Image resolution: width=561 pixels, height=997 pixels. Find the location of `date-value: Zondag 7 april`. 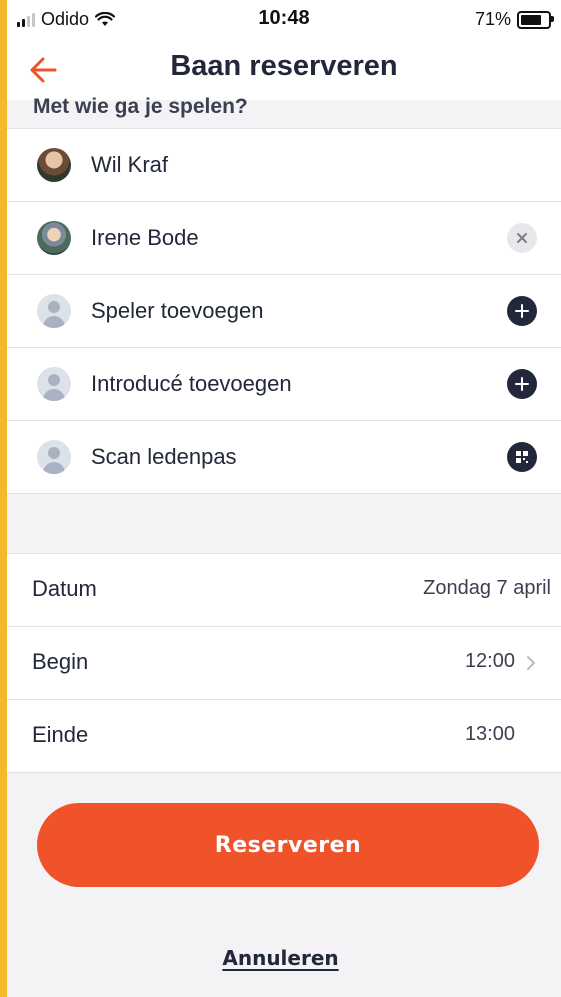

date-value: Zondag 7 april is located at coordinates (487, 588).